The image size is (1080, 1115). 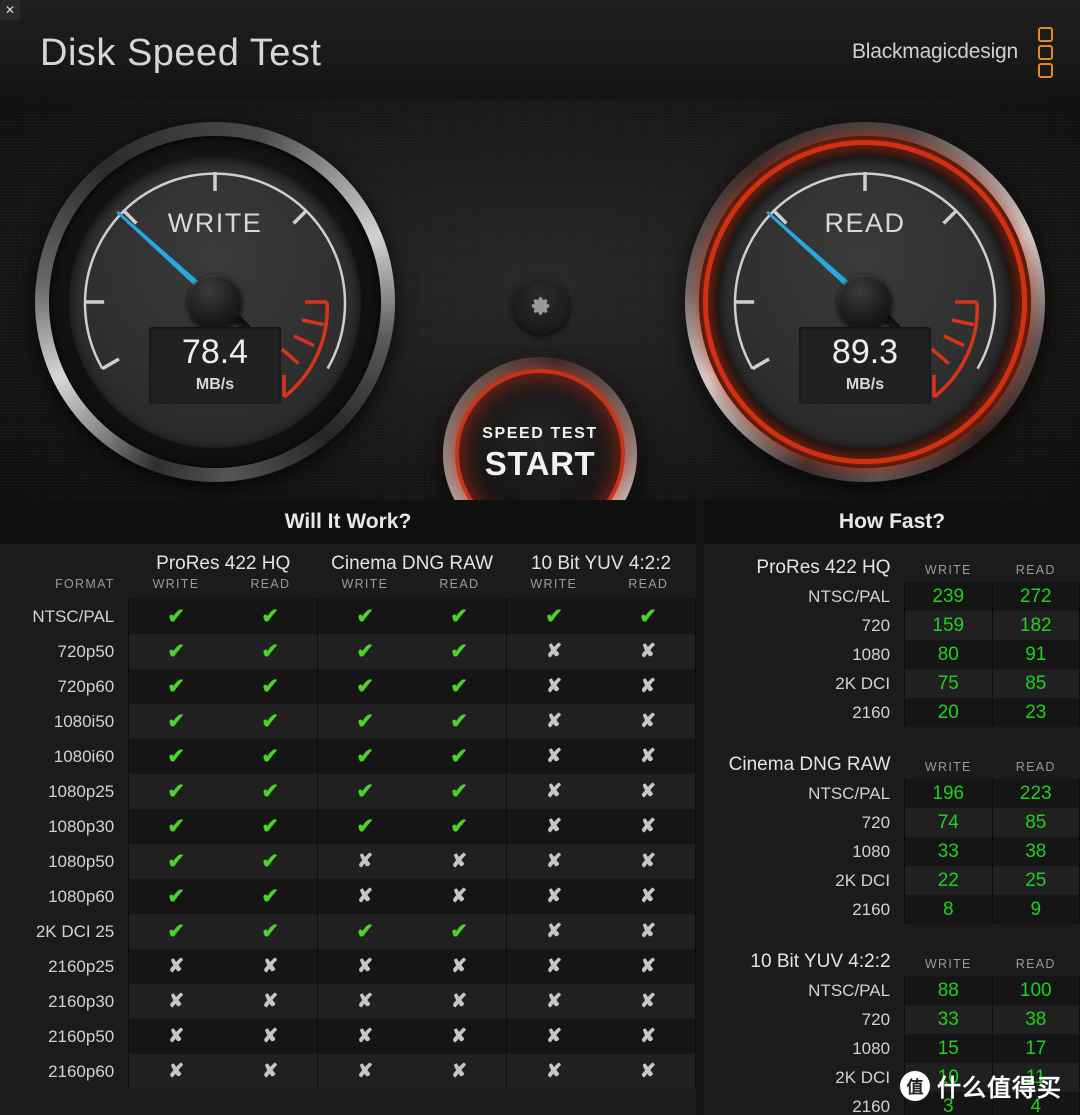 What do you see at coordinates (948, 880) in the screenshot?
I see `write-speed-value: 22` at bounding box center [948, 880].